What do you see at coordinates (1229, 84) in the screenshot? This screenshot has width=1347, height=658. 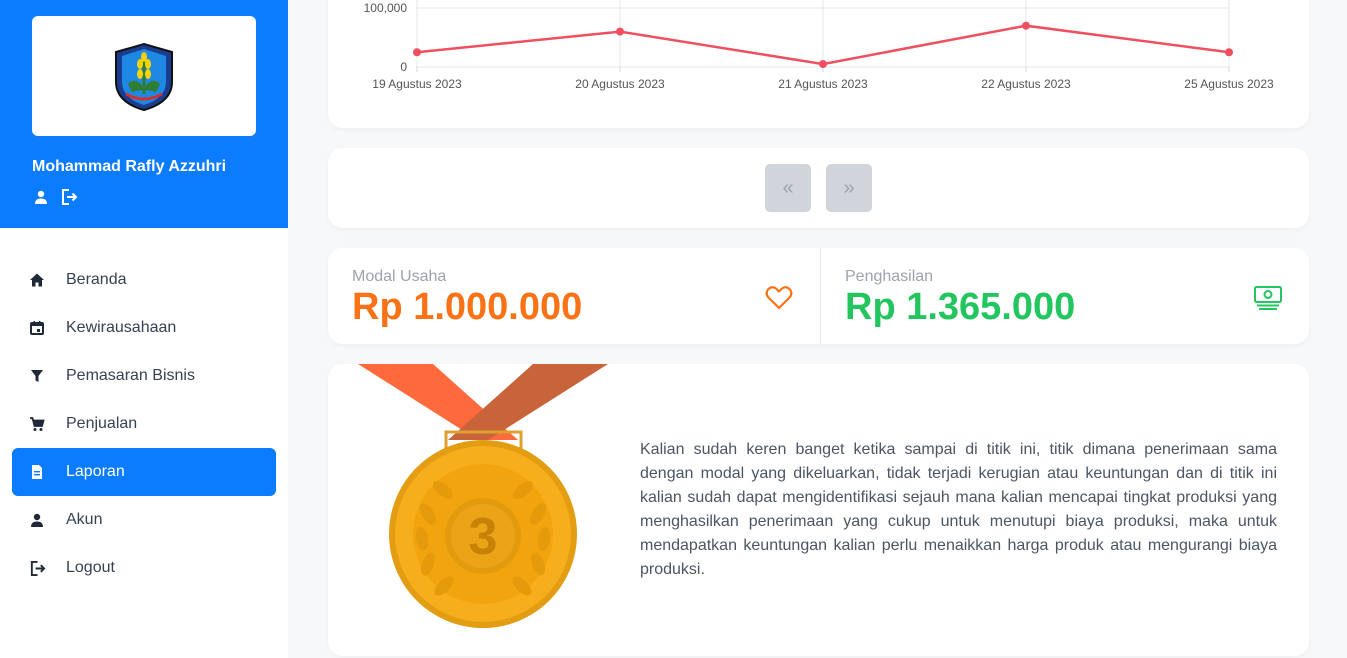 I see `x-tick-label: 25 Agustus 2023` at bounding box center [1229, 84].